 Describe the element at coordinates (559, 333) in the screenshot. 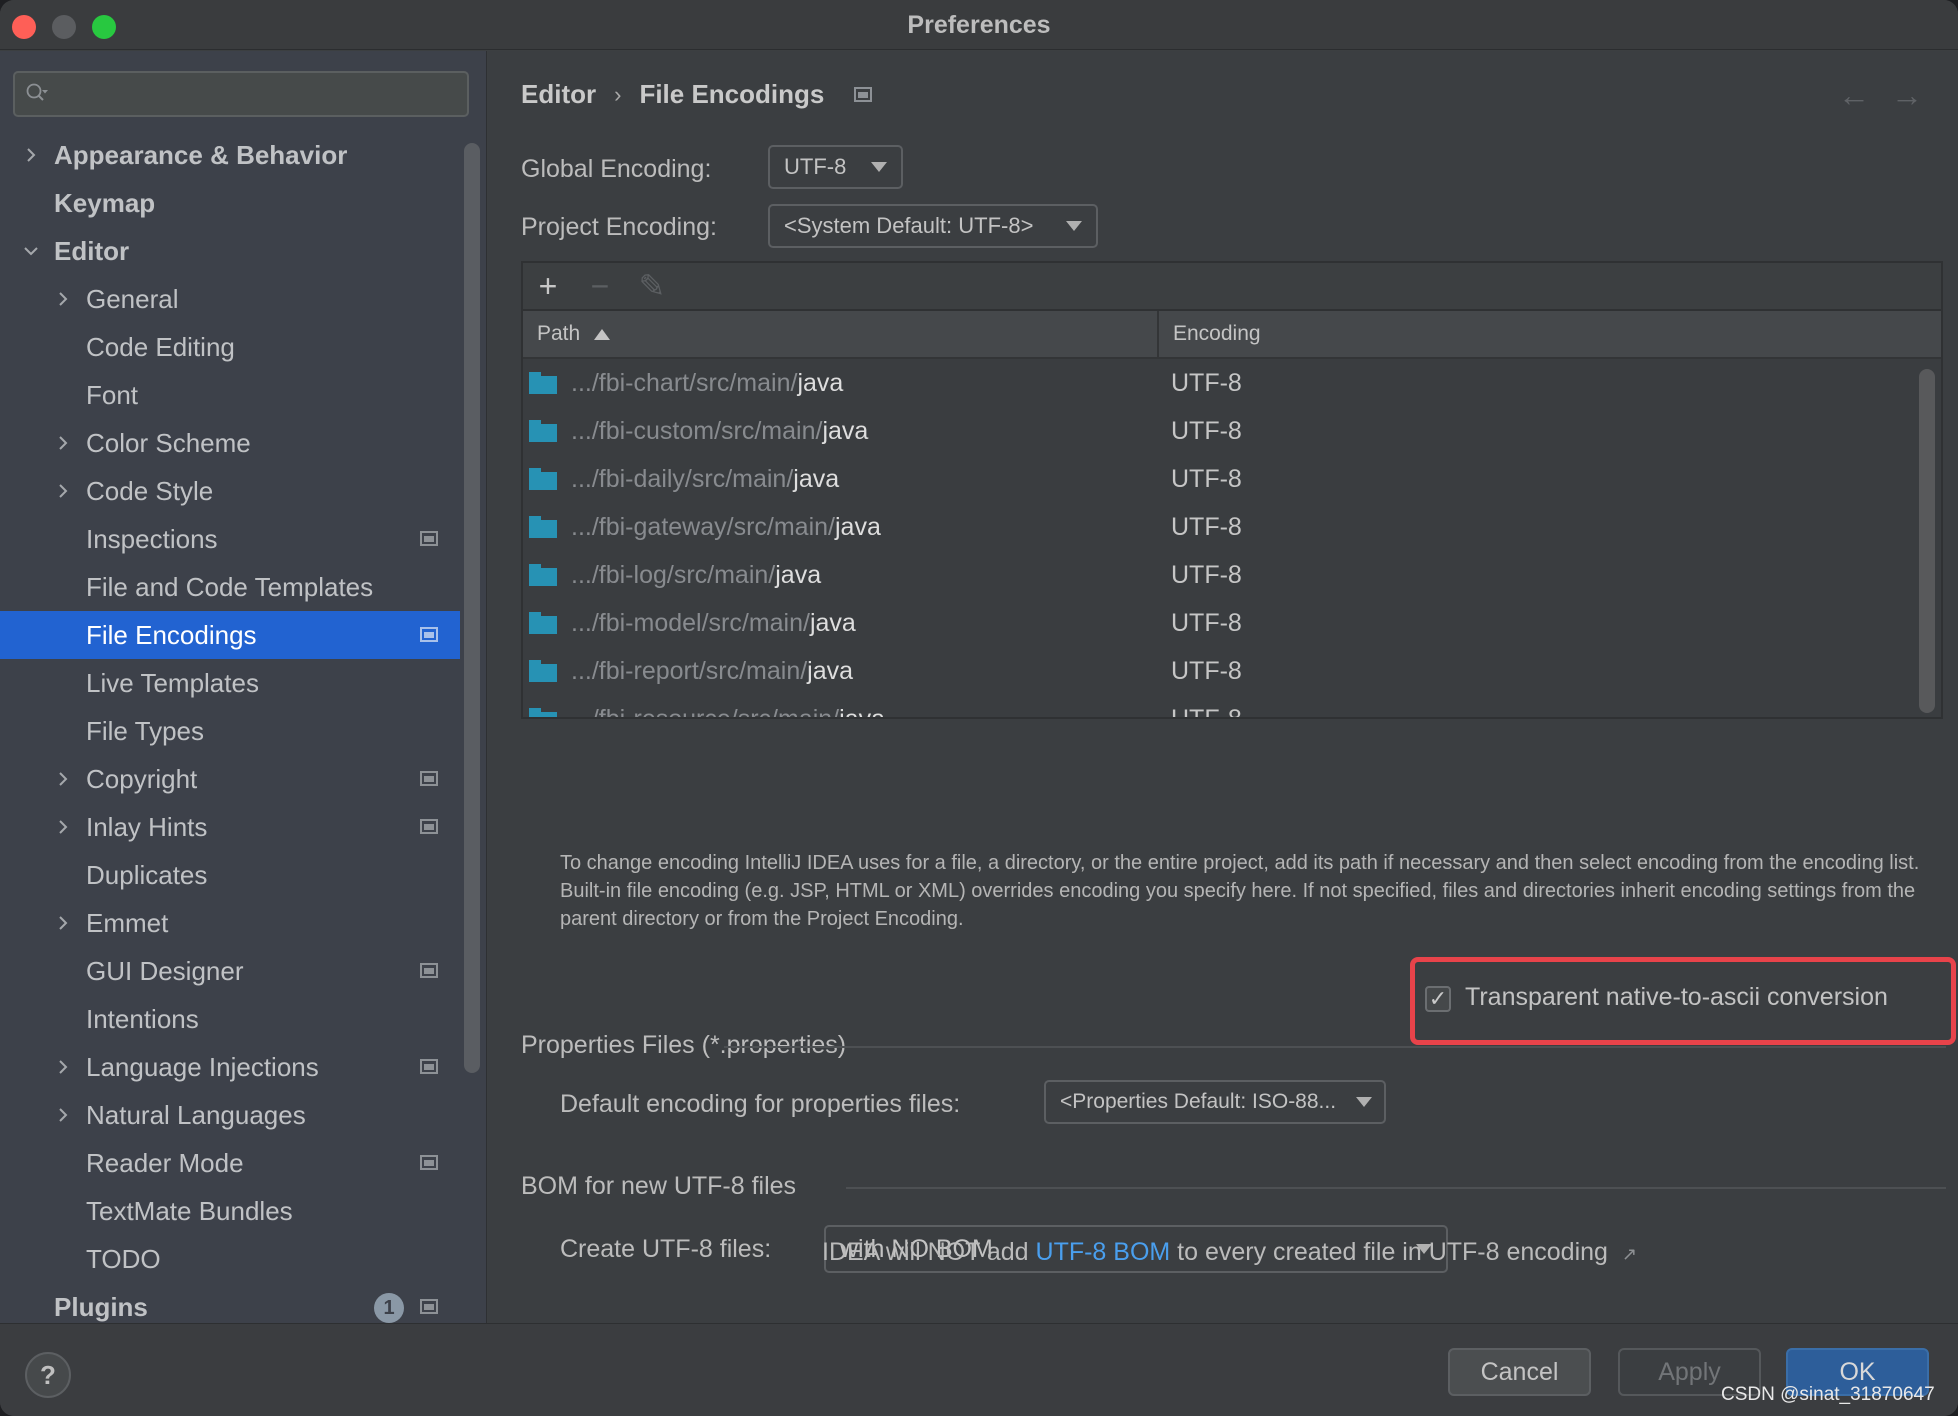

I see `column-header-path-label: Path` at that location.